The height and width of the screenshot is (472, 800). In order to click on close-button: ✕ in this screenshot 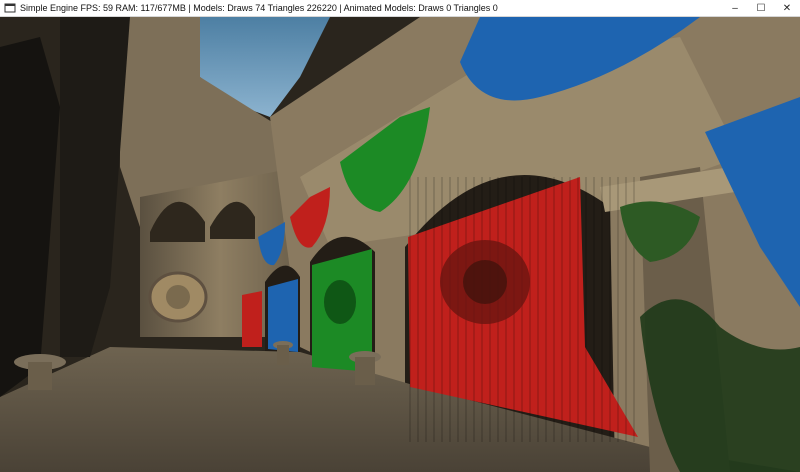, I will do `click(787, 8)`.